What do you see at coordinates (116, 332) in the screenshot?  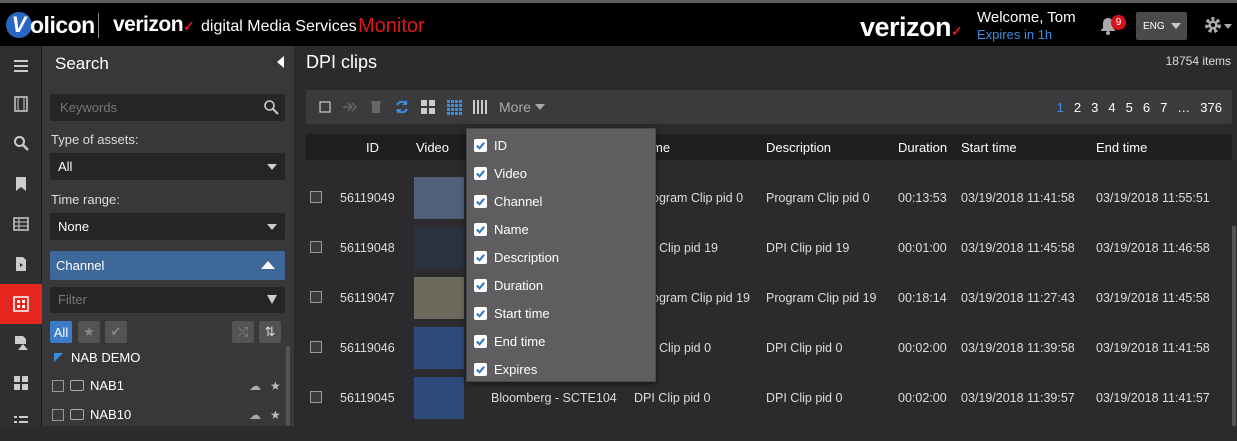 I see `checked-filter-button: ✔` at bounding box center [116, 332].